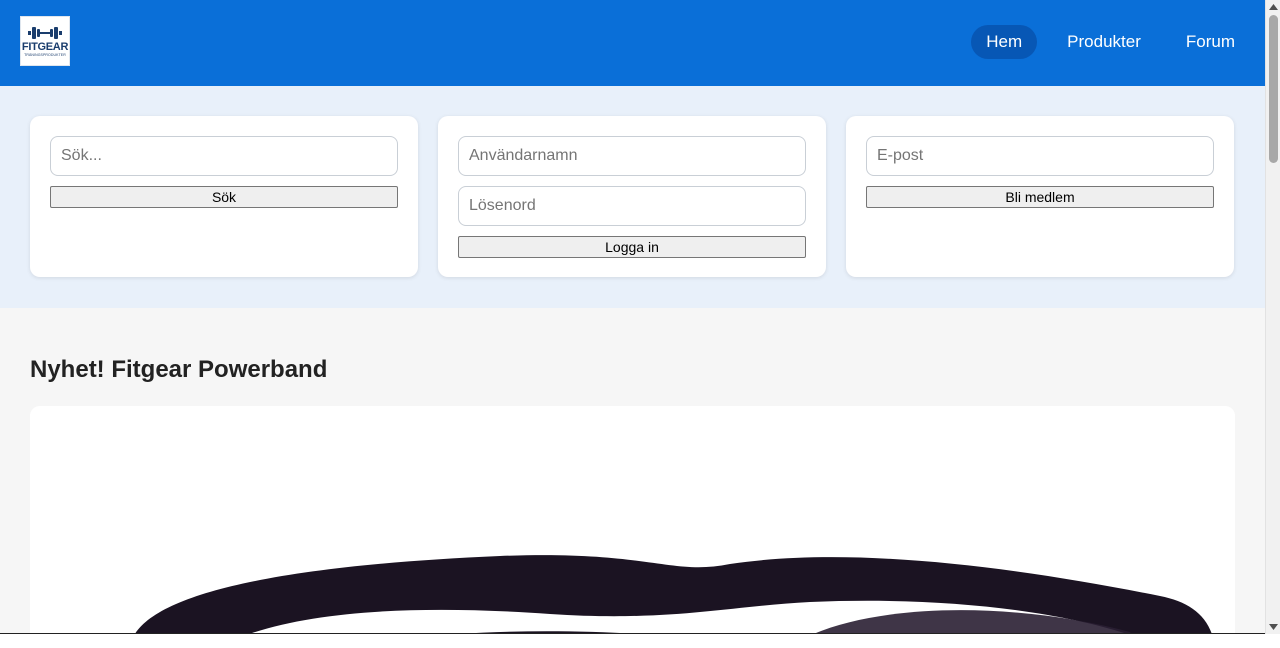  What do you see at coordinates (632, 247) in the screenshot?
I see `login-button: Logga in` at bounding box center [632, 247].